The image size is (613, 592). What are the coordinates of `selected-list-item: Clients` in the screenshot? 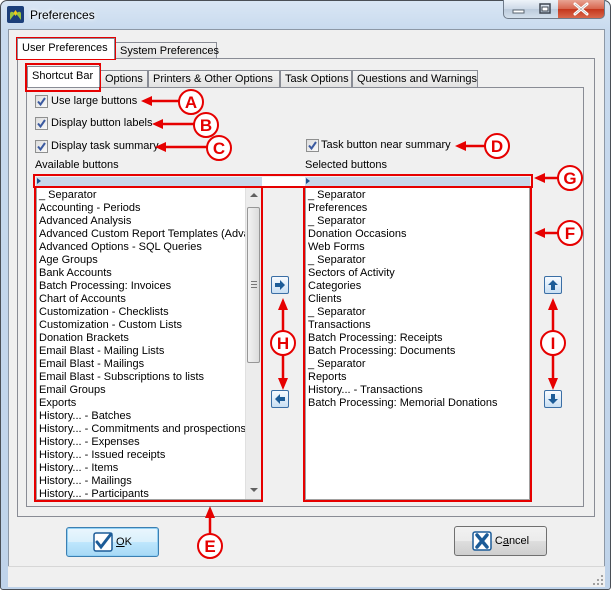 It's located at (417, 299).